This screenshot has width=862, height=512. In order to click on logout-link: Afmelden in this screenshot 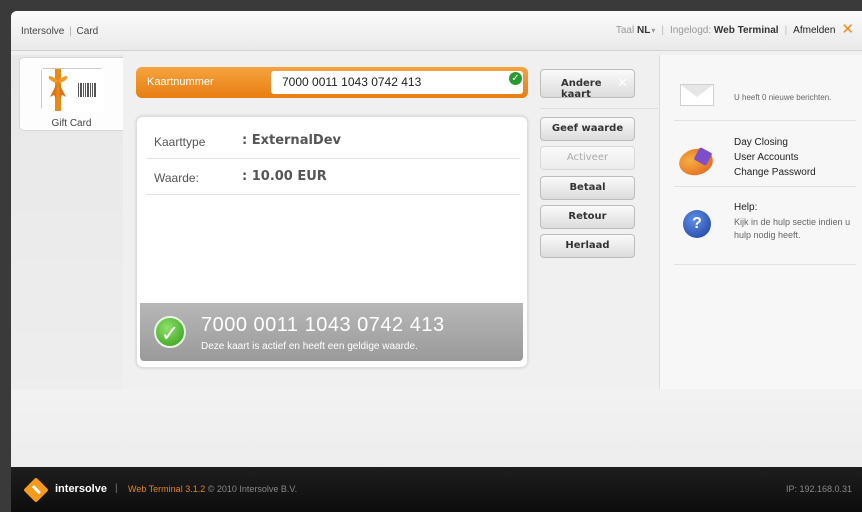, I will do `click(814, 30)`.